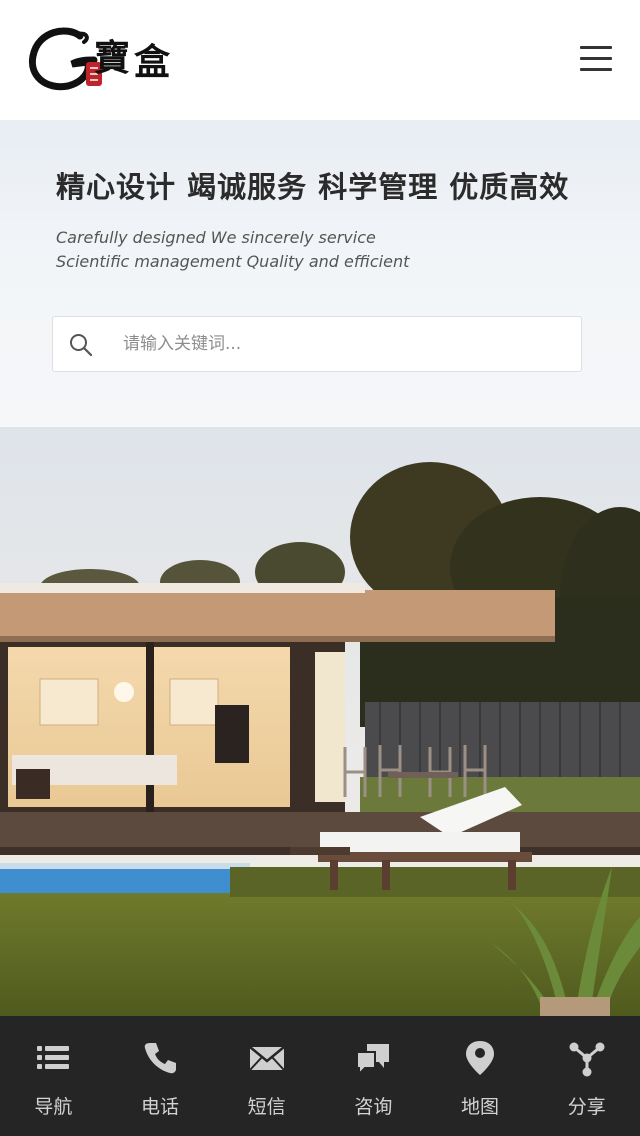 This screenshot has width=640, height=1136. Describe the element at coordinates (112, 58) in the screenshot. I see `svg-text: 寶` at that location.